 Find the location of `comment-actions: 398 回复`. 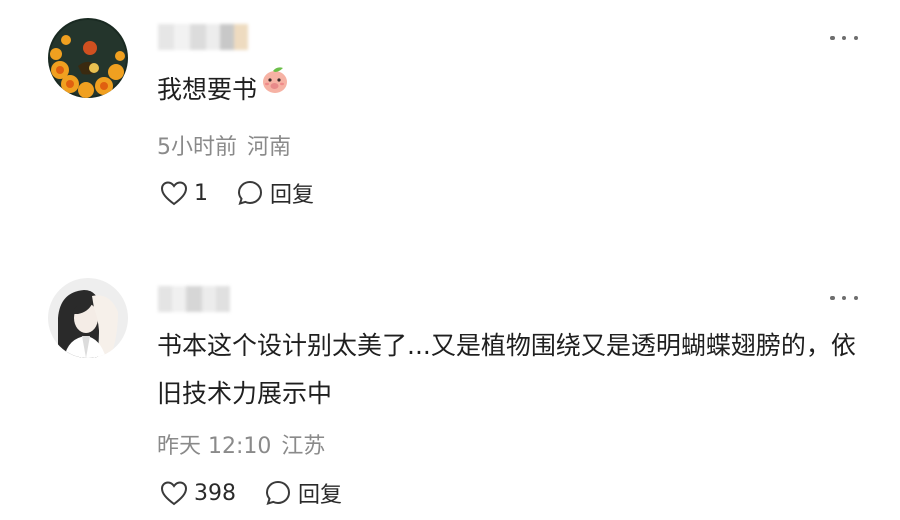

comment-actions: 398 回复 is located at coordinates (265, 493).